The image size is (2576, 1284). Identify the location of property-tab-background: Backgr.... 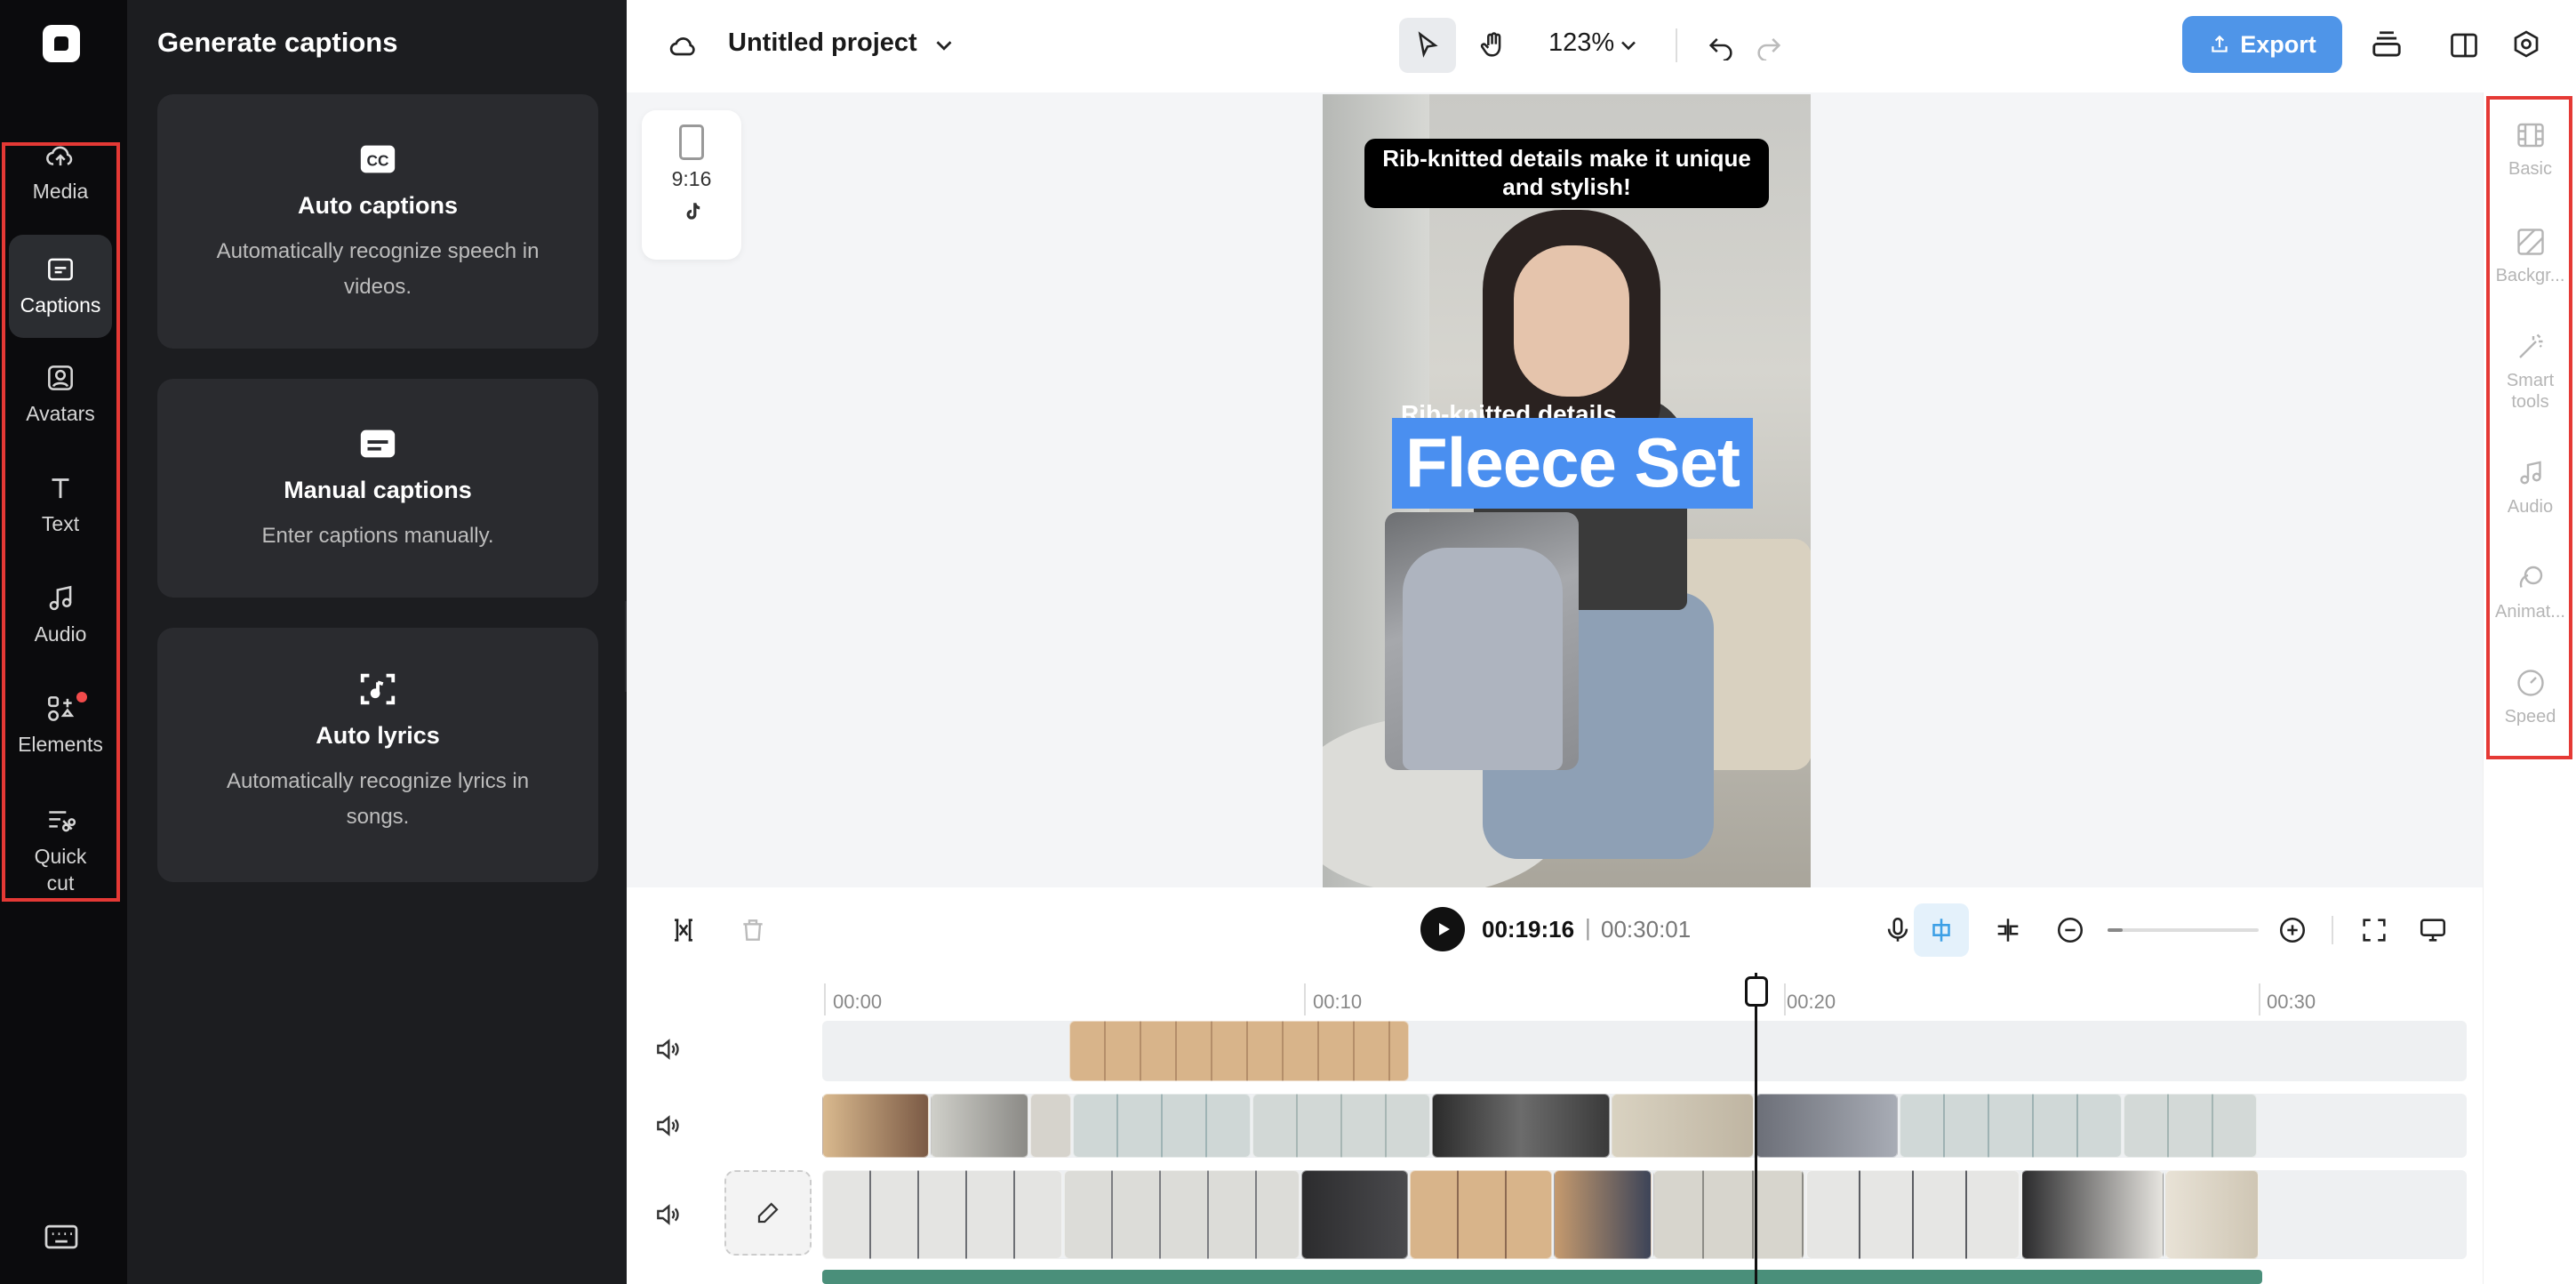
(2530, 256).